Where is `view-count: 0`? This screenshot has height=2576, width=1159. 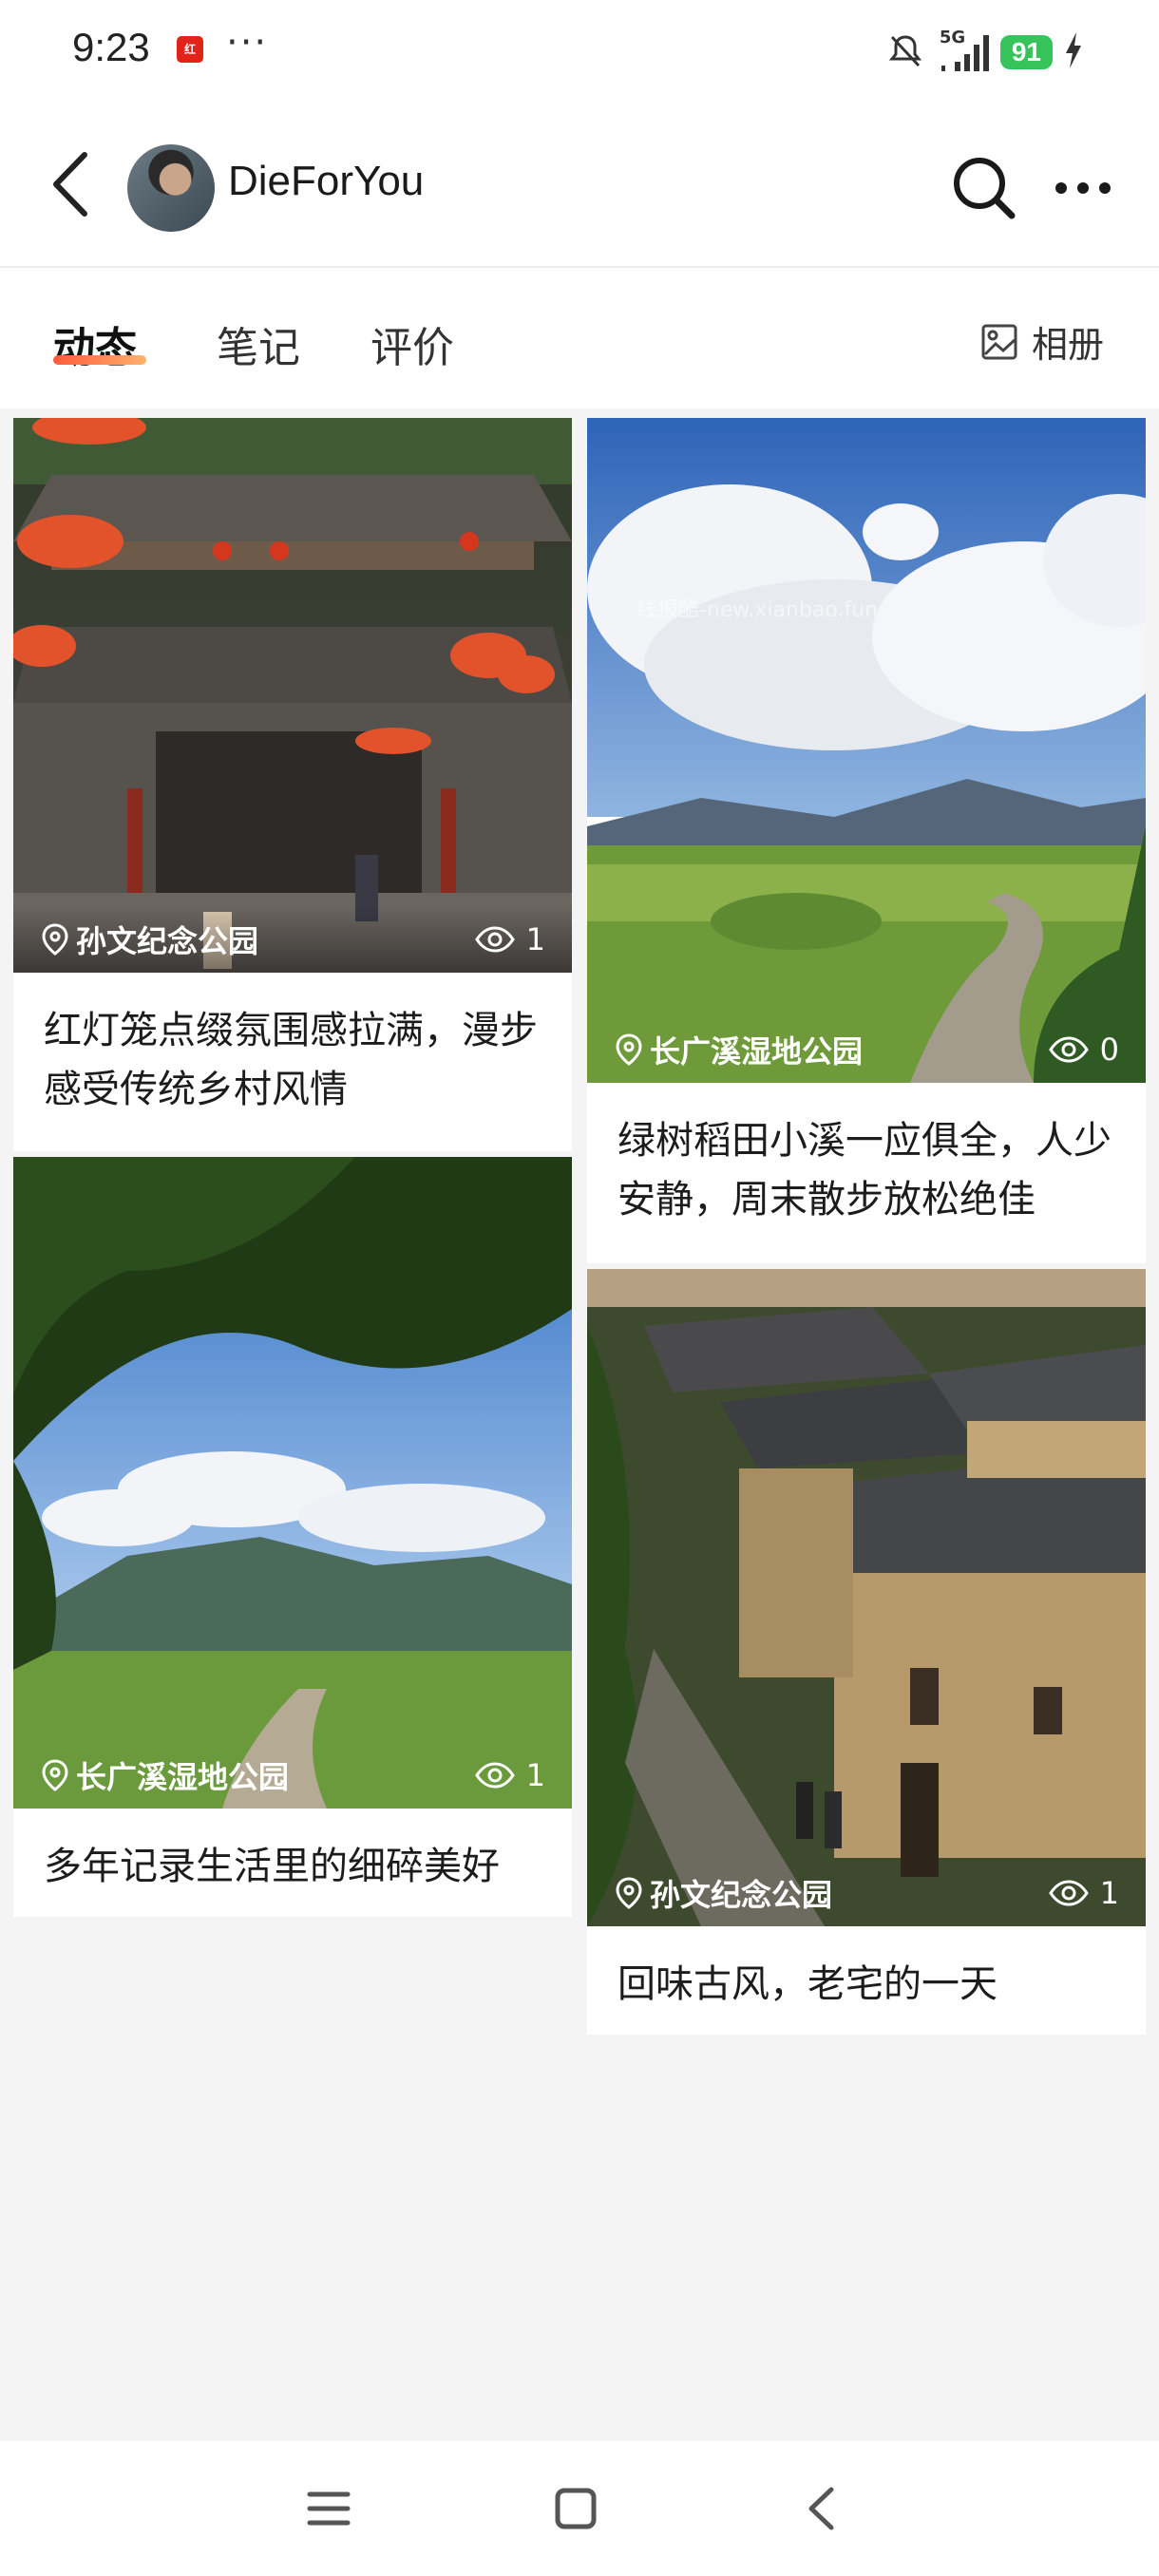
view-count: 0 is located at coordinates (1083, 1050).